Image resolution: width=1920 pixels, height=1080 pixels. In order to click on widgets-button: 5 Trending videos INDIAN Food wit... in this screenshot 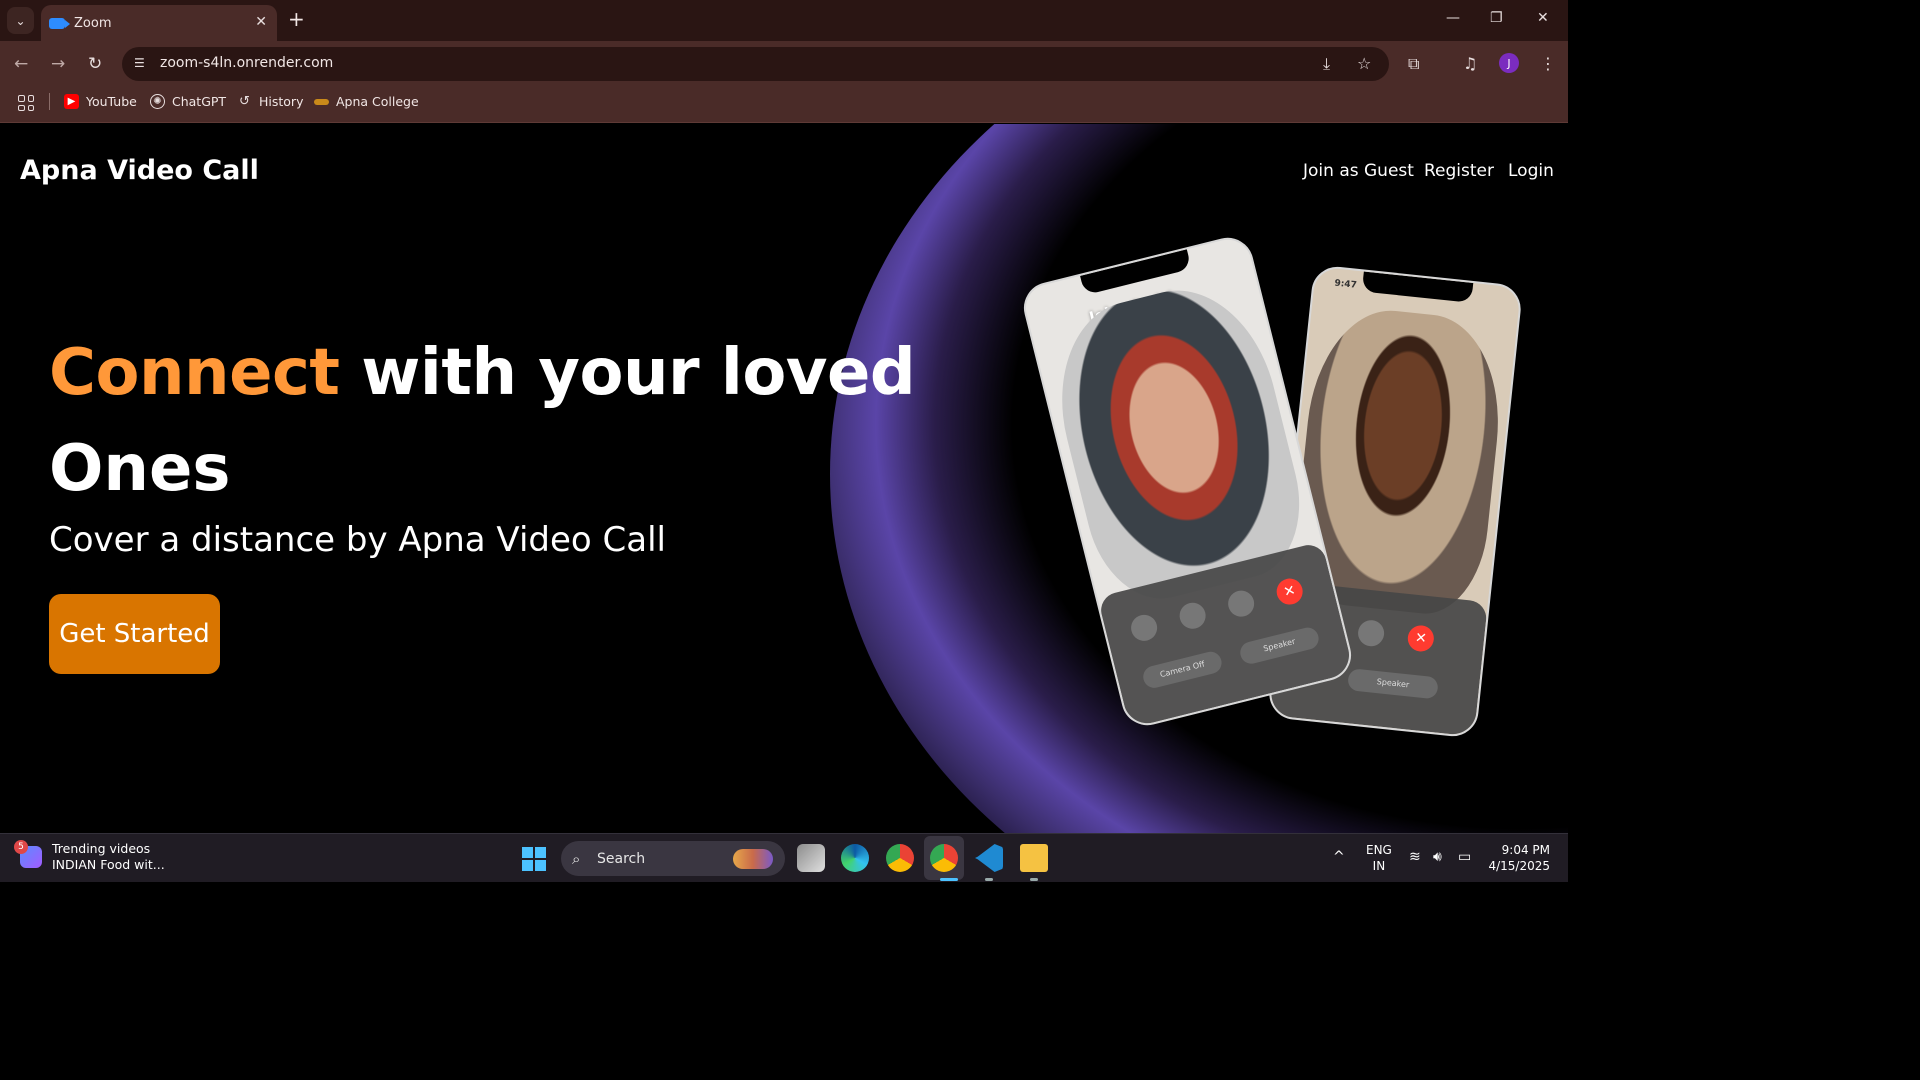, I will do `click(89, 856)`.